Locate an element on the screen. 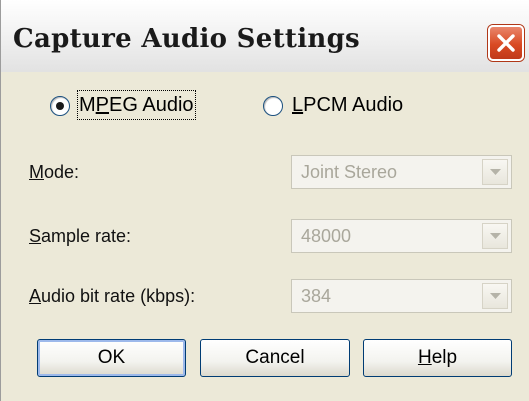 This screenshot has height=401, width=529. close-x-icon is located at coordinates (506, 43).